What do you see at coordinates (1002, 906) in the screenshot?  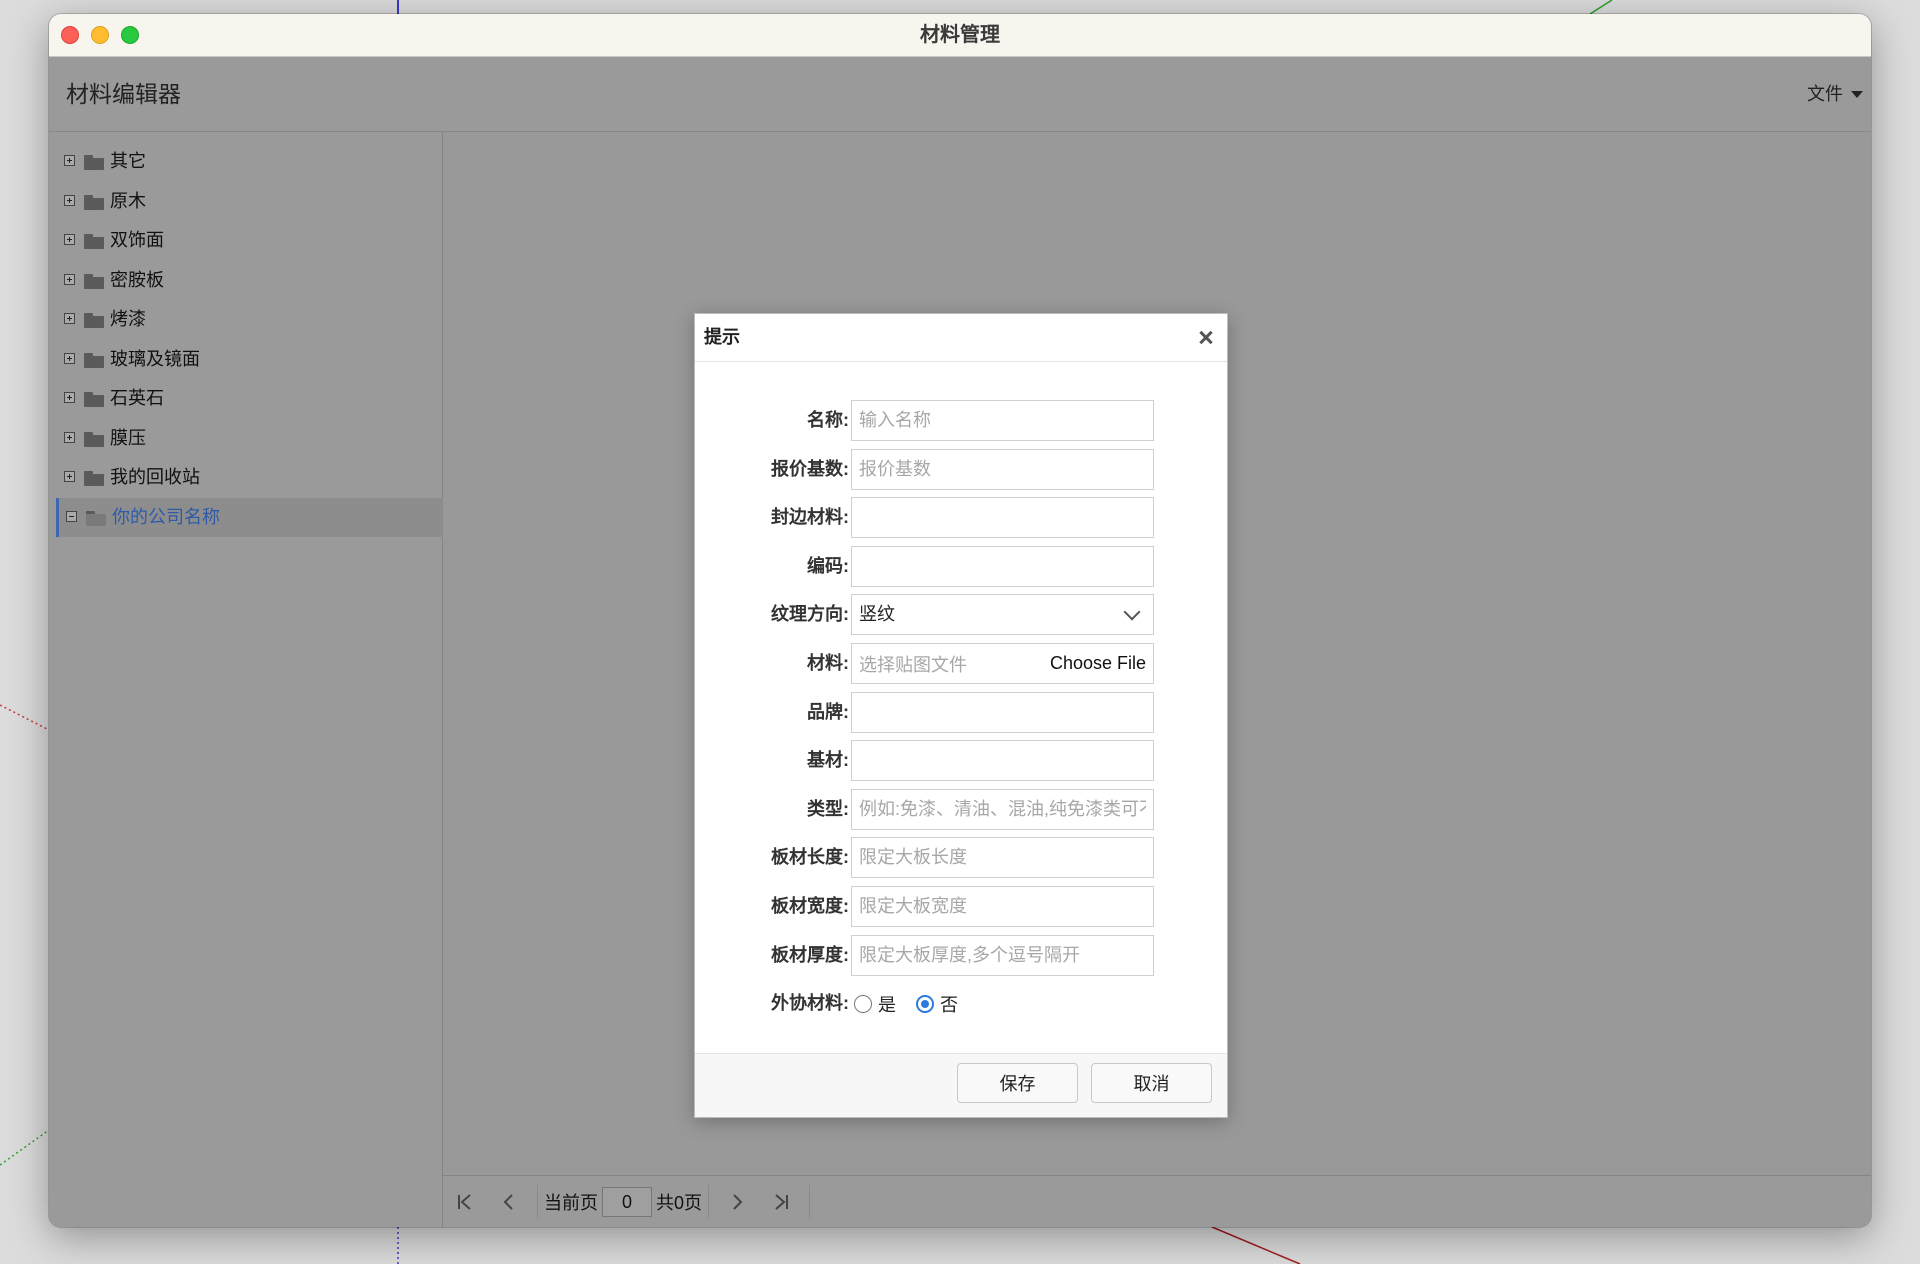 I see `board-width-input` at bounding box center [1002, 906].